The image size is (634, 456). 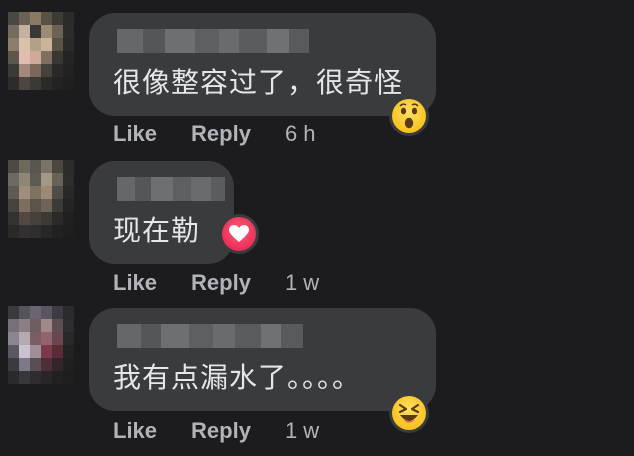 What do you see at coordinates (237, 377) in the screenshot?
I see `comment-text: 我有点漏水了。。。。` at bounding box center [237, 377].